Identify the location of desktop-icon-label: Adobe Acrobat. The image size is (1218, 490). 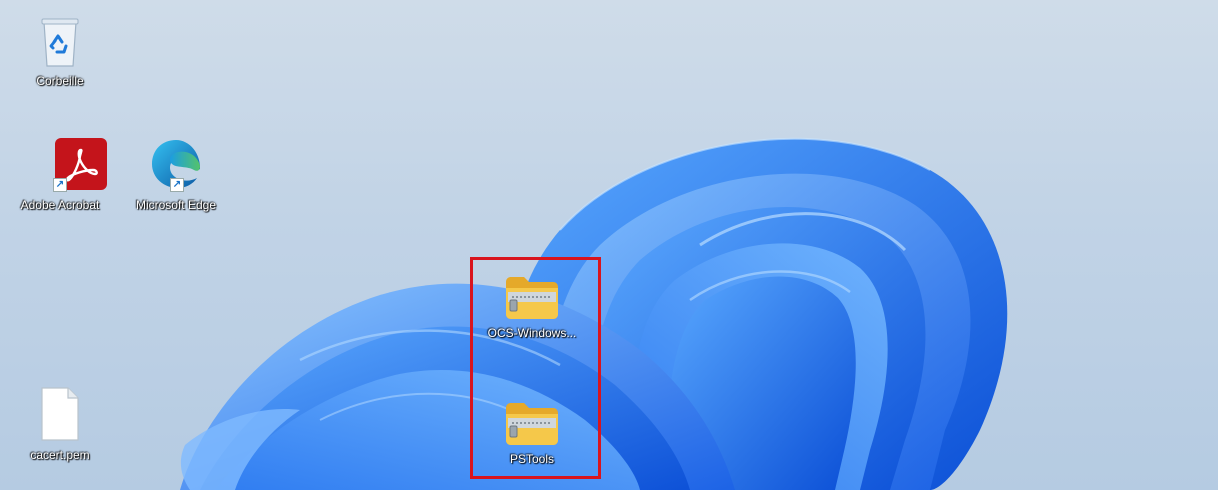
(60, 205).